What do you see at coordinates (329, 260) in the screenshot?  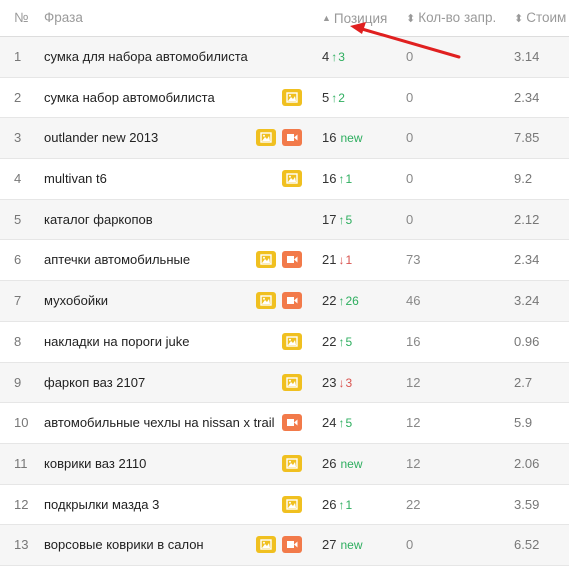 I see `position-value: 21` at bounding box center [329, 260].